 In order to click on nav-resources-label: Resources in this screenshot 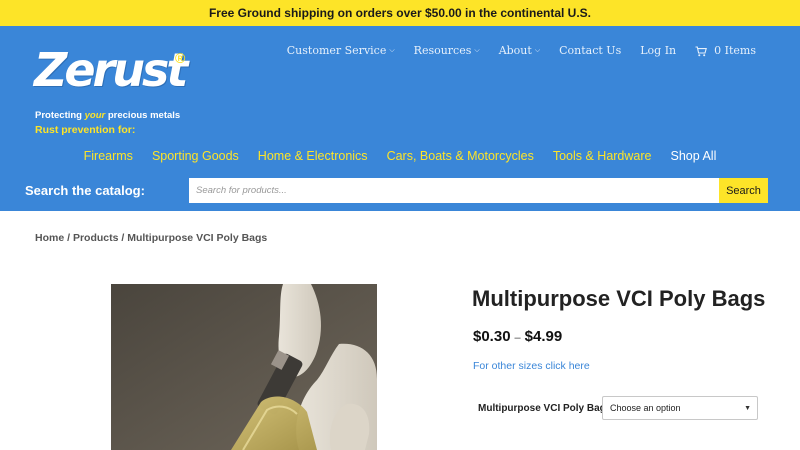, I will do `click(442, 50)`.